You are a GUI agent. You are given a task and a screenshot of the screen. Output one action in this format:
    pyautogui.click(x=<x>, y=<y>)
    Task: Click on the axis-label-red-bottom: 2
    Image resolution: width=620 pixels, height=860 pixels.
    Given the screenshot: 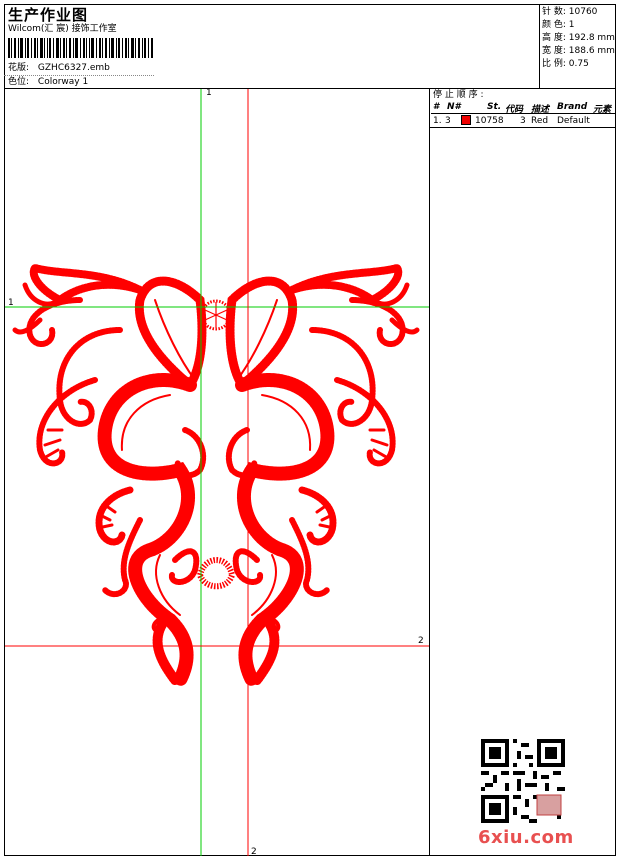 What is the action you would take?
    pyautogui.click(x=254, y=852)
    